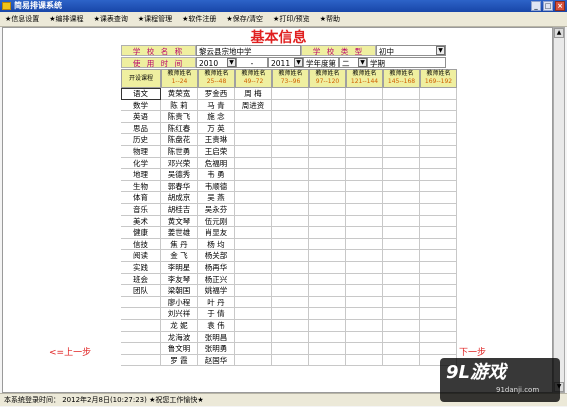  Describe the element at coordinates (179, 256) in the screenshot. I see `teacher-cell: 金 飞` at that location.